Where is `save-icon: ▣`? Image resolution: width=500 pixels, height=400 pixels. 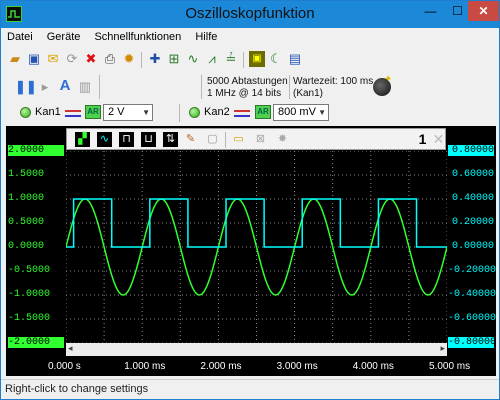 save-icon: ▣ is located at coordinates (34, 59).